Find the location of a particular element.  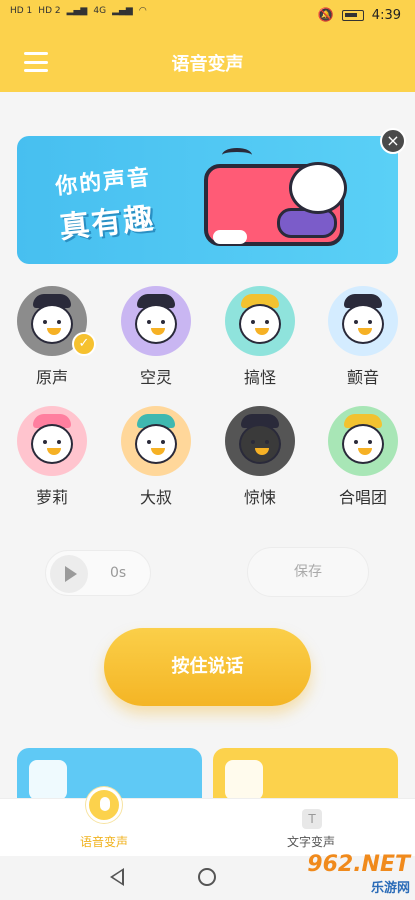

voice-effect-label: 空灵 is located at coordinates (155, 377).